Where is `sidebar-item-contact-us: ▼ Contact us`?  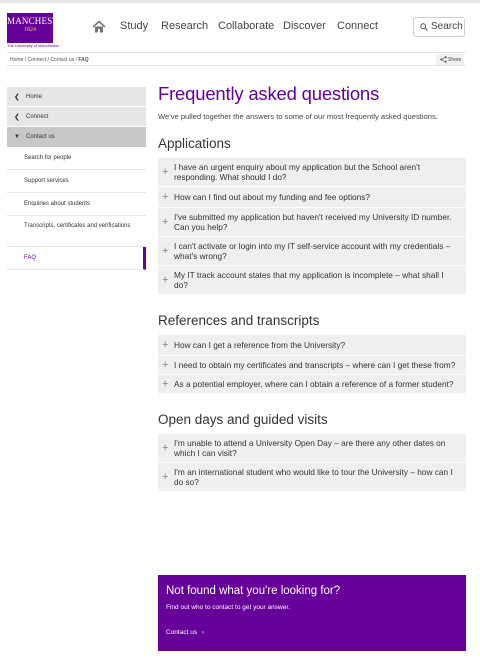
sidebar-item-contact-us: ▼ Contact us is located at coordinates (76, 137).